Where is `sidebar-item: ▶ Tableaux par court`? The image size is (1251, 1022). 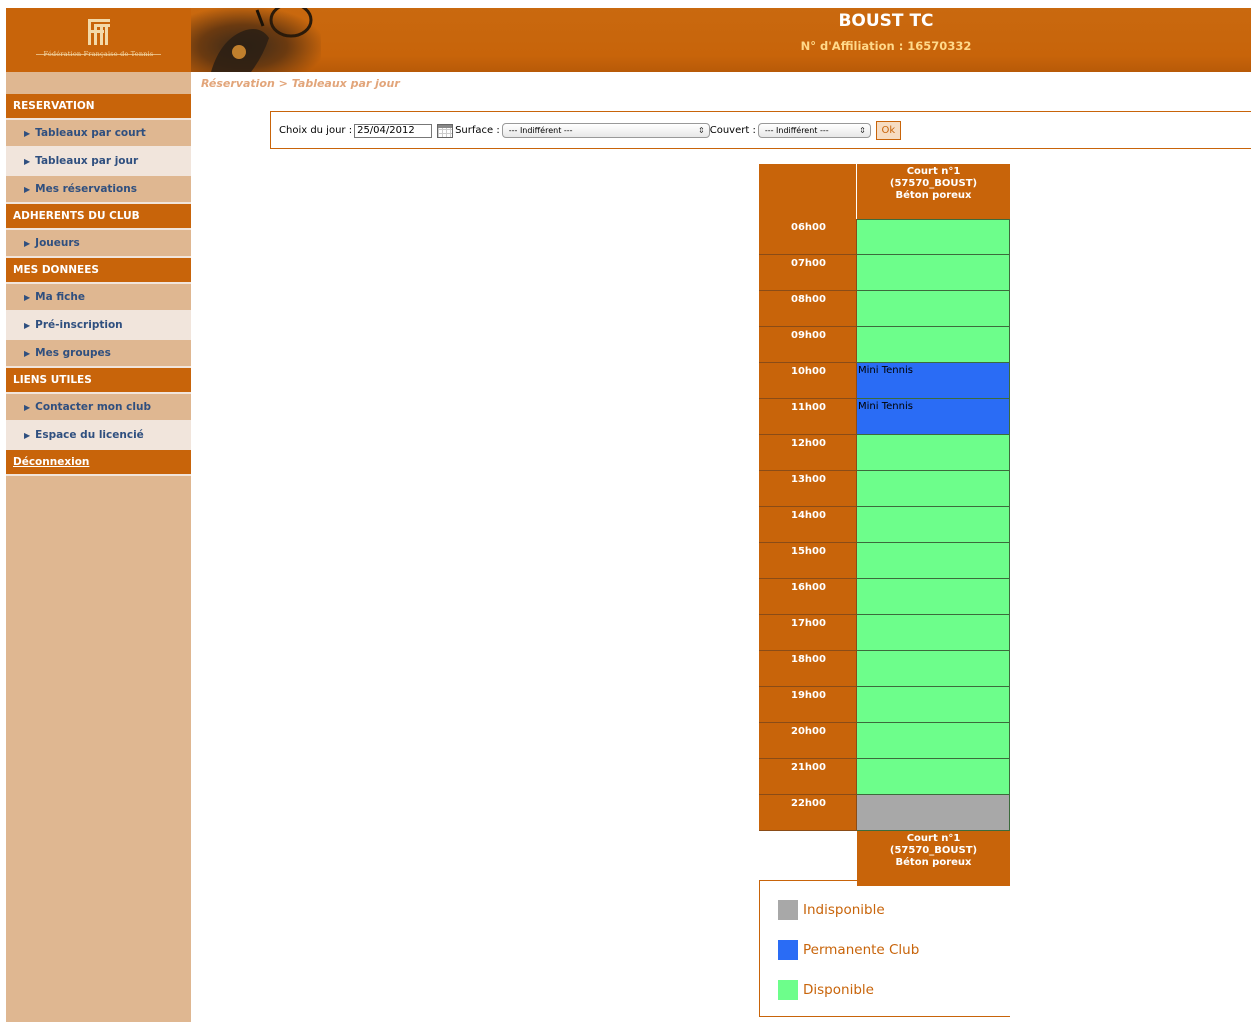 sidebar-item: ▶ Tableaux par court is located at coordinates (98, 134).